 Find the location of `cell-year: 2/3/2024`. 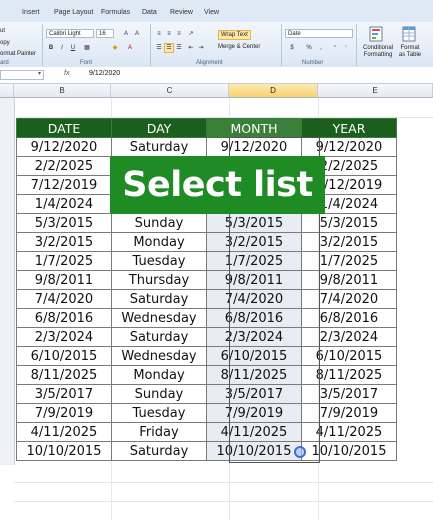

cell-year: 2/3/2024 is located at coordinates (349, 337).